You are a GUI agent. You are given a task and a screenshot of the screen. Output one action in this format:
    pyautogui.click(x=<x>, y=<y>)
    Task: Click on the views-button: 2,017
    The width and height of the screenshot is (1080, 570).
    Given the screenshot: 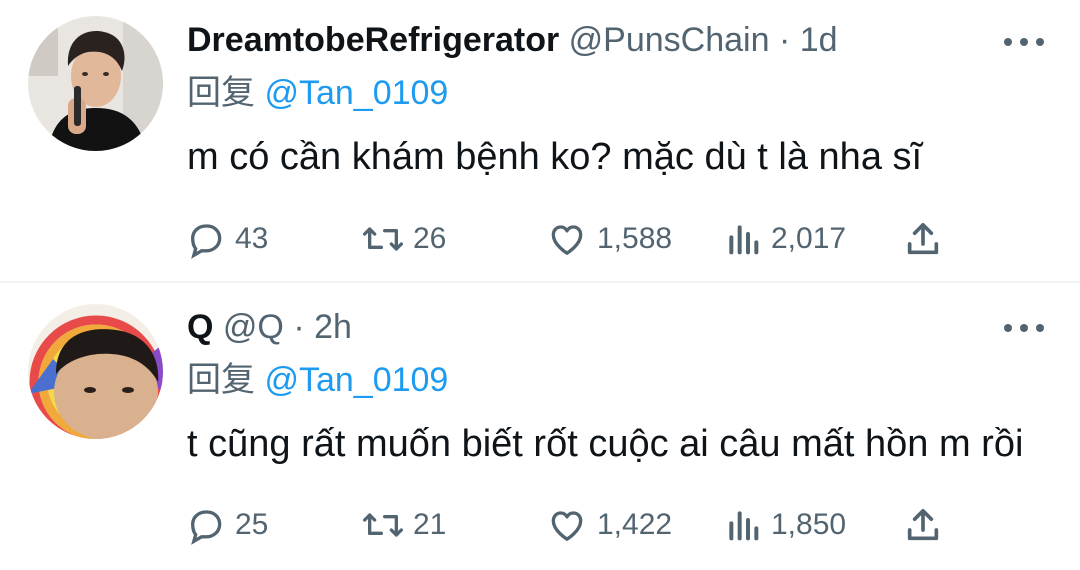 What is the action you would take?
    pyautogui.click(x=784, y=239)
    